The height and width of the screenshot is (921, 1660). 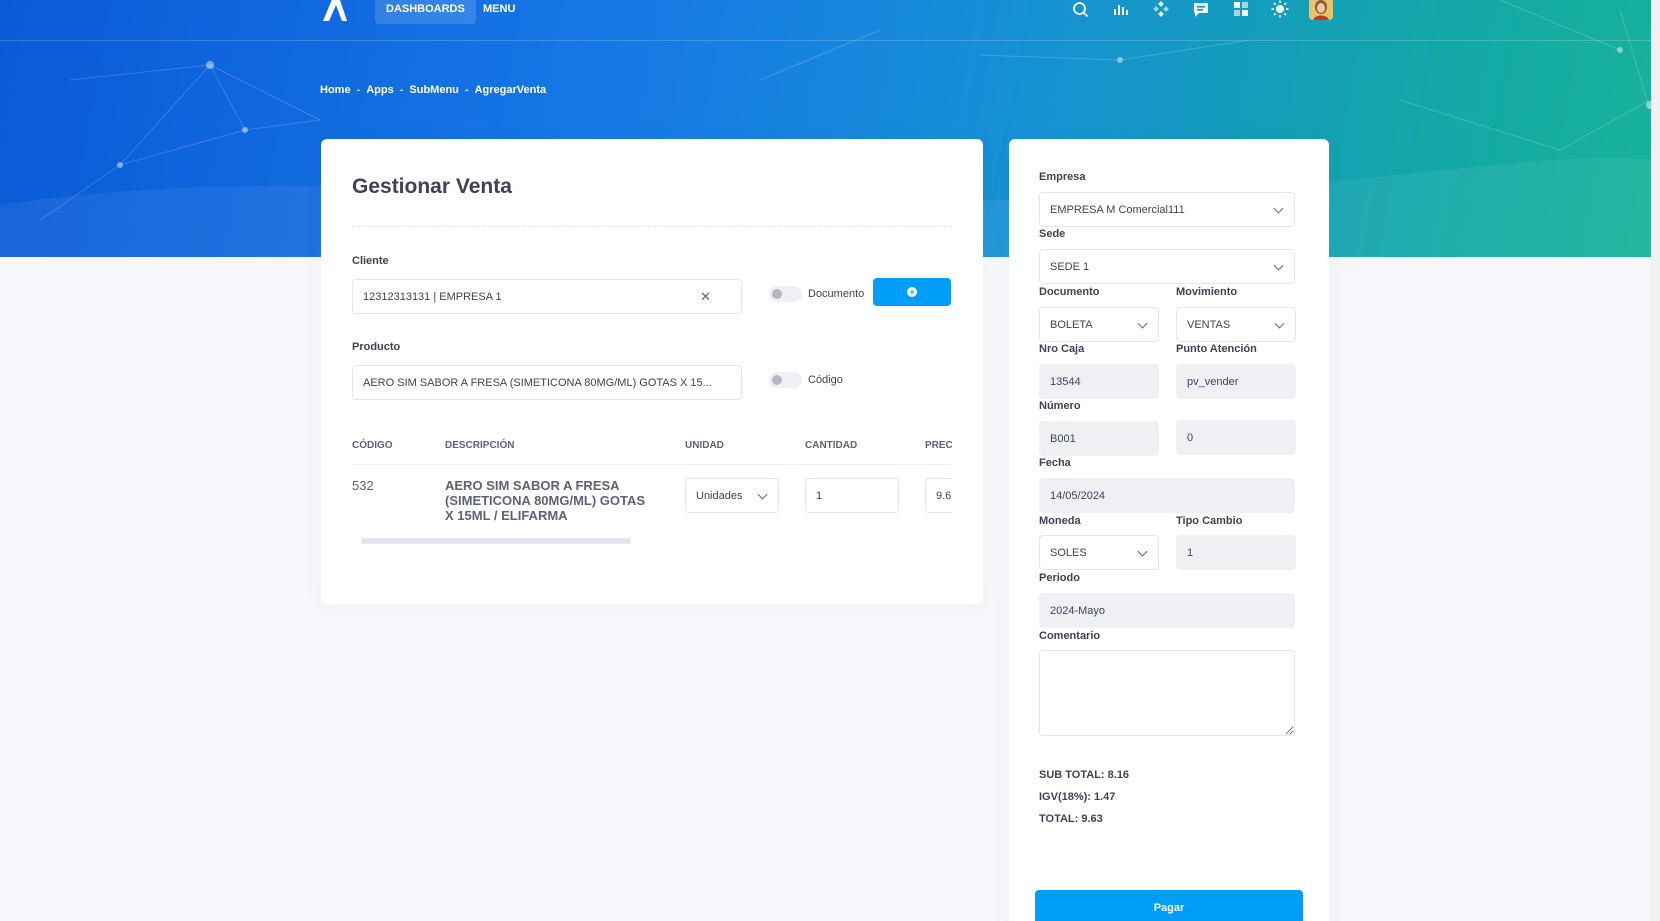 I want to click on page-scrollbar, so click(x=1655, y=460).